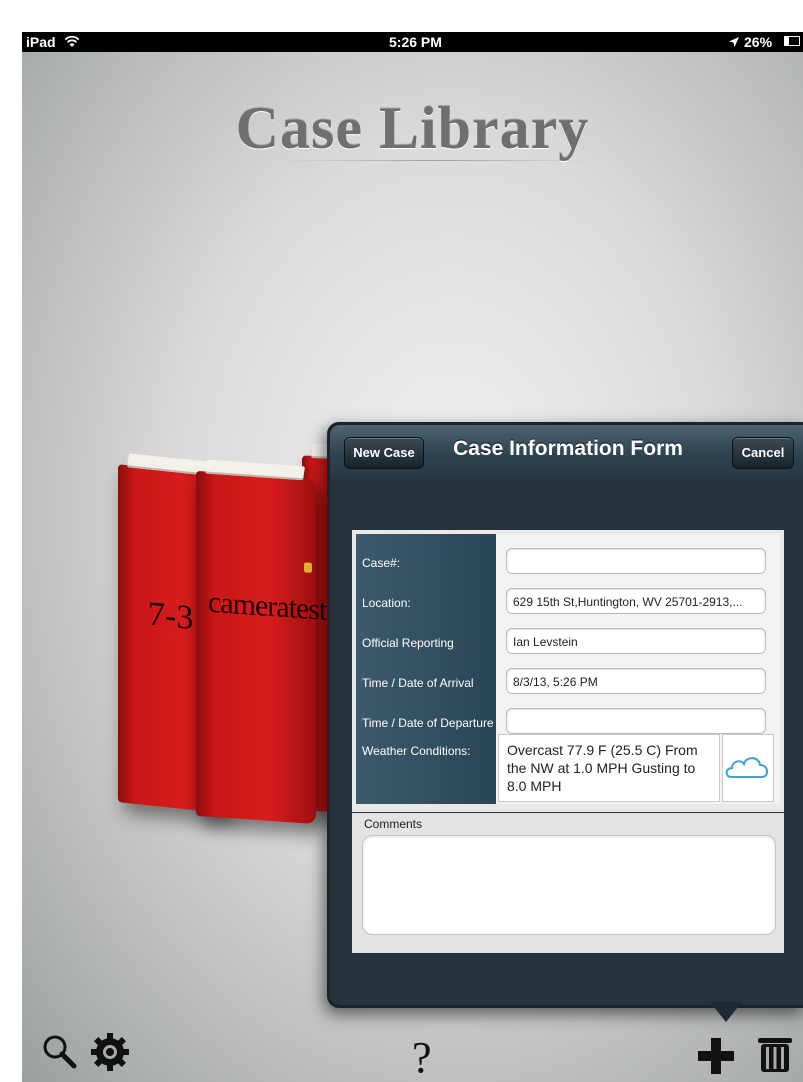  What do you see at coordinates (422, 1057) in the screenshot?
I see `help-button: ?` at bounding box center [422, 1057].